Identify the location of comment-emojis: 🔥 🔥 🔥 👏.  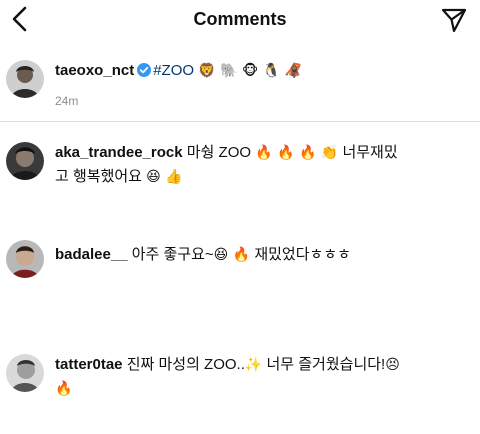
(297, 153).